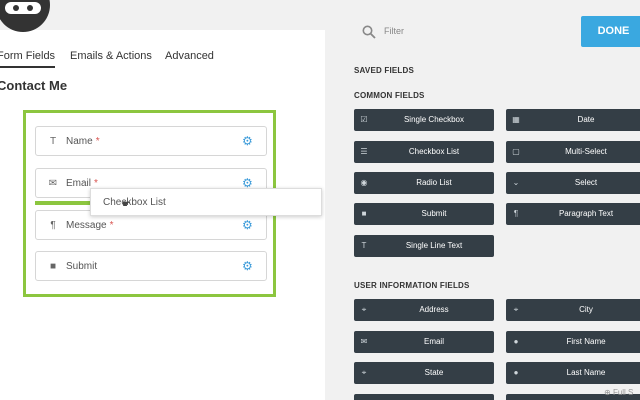 The height and width of the screenshot is (400, 640). Describe the element at coordinates (28, 59) in the screenshot. I see `tab-form-fields: Form Fields` at that location.